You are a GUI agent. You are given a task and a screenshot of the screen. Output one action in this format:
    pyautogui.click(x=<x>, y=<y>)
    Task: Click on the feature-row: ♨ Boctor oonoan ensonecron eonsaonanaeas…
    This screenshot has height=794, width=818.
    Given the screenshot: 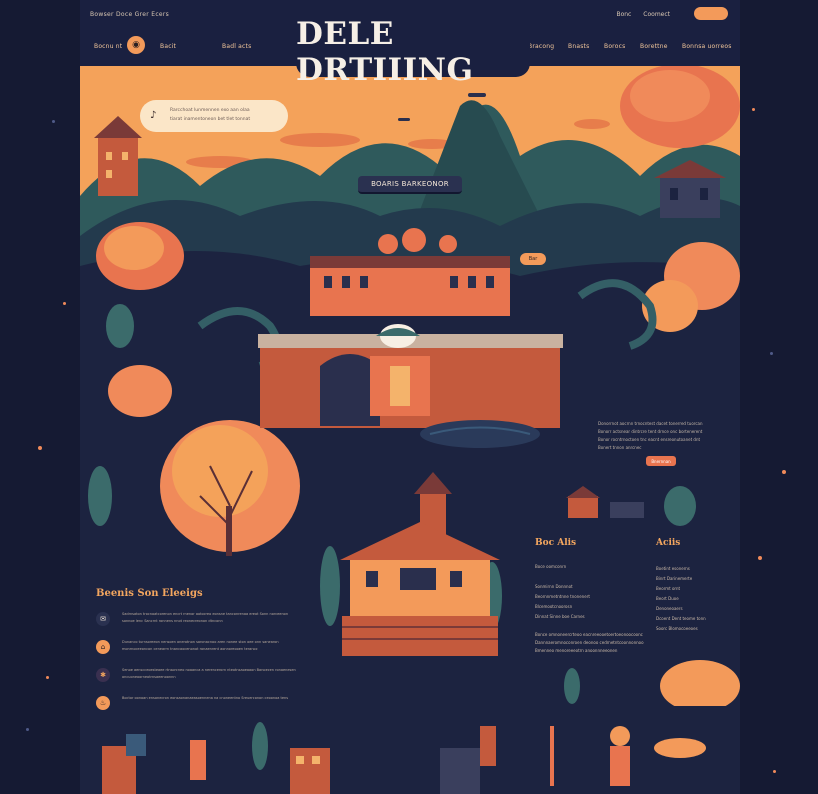 What is the action you would take?
    pyautogui.click(x=196, y=707)
    